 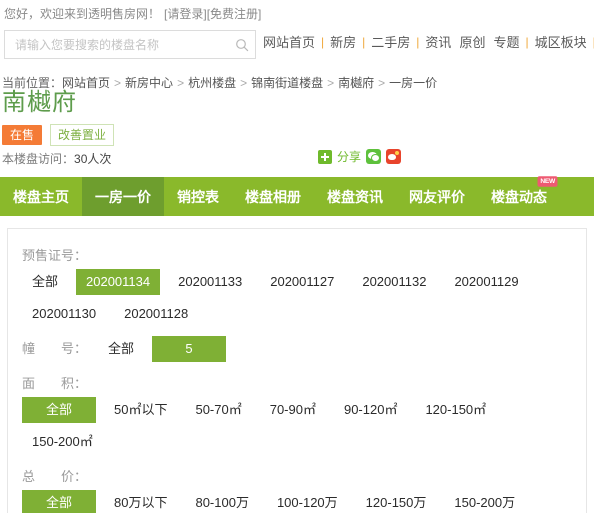 I want to click on tab-project-updates: 楼盘动态 NEW, so click(x=519, y=196).